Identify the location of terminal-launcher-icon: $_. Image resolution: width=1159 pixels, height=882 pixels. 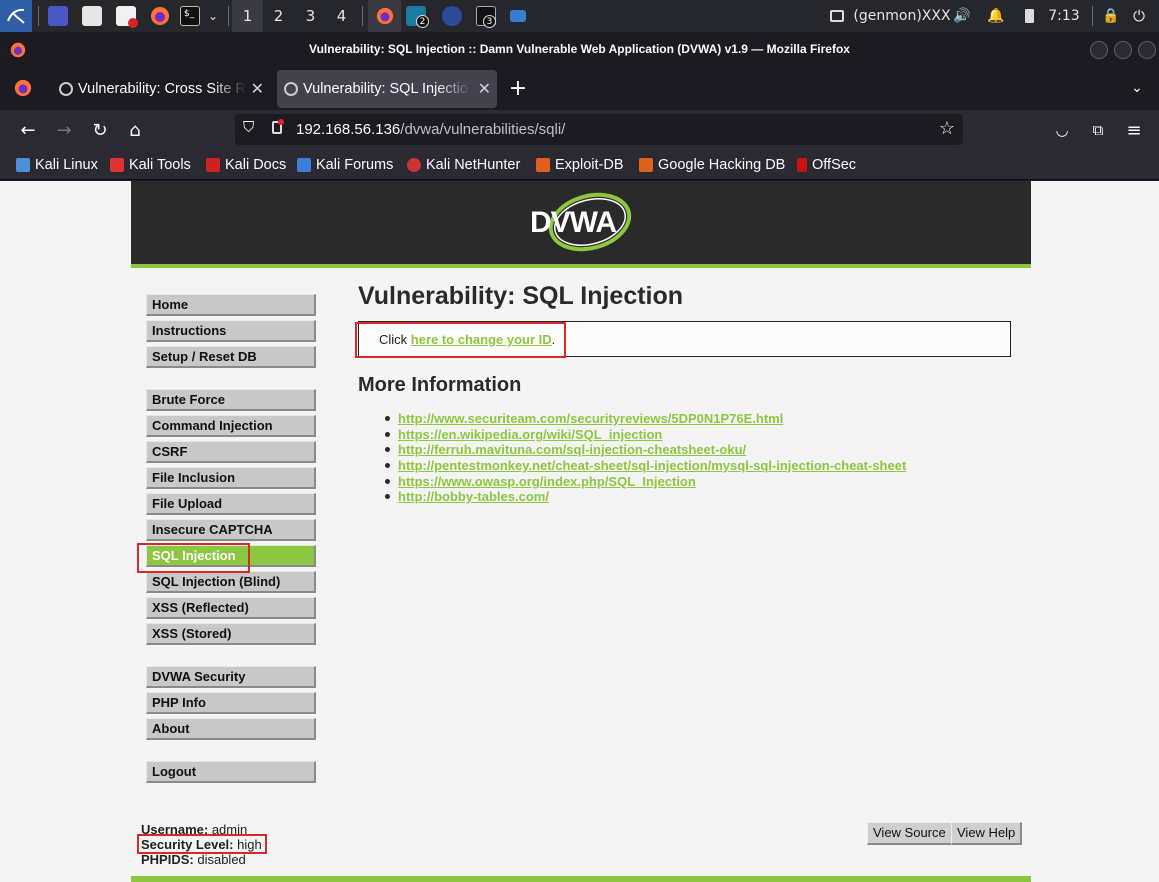
(190, 16).